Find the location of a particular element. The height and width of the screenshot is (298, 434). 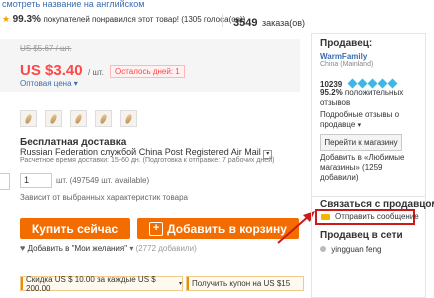

send-message-button: Отправить сообщение is located at coordinates (367, 217).